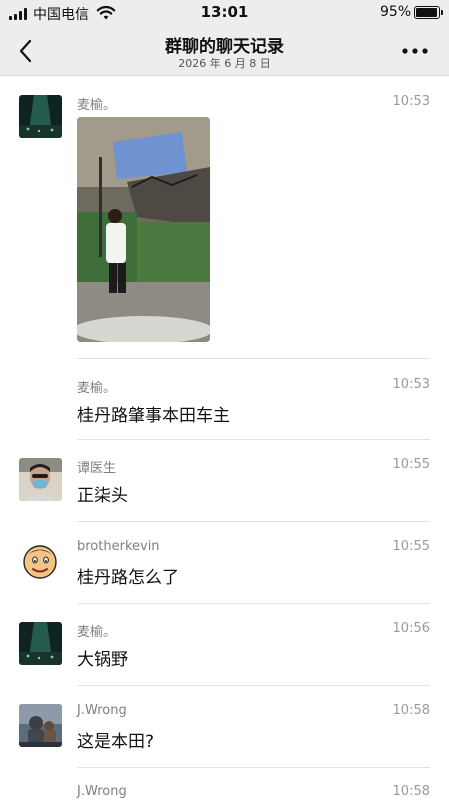 Image resolution: width=449 pixels, height=800 pixels. I want to click on message-item: brotherkevin 10:55 桂丹路怎么了, so click(224, 562).